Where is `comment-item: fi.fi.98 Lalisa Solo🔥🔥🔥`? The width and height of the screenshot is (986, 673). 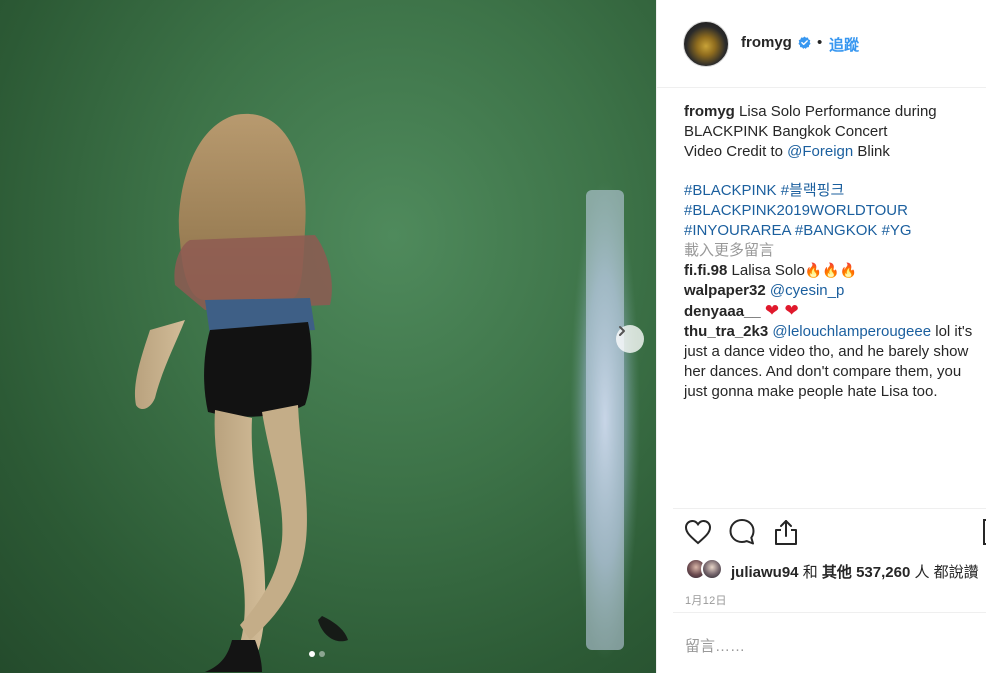
comment-item: fi.fi.98 Lalisa Solo🔥🔥🔥 is located at coordinates (831, 271).